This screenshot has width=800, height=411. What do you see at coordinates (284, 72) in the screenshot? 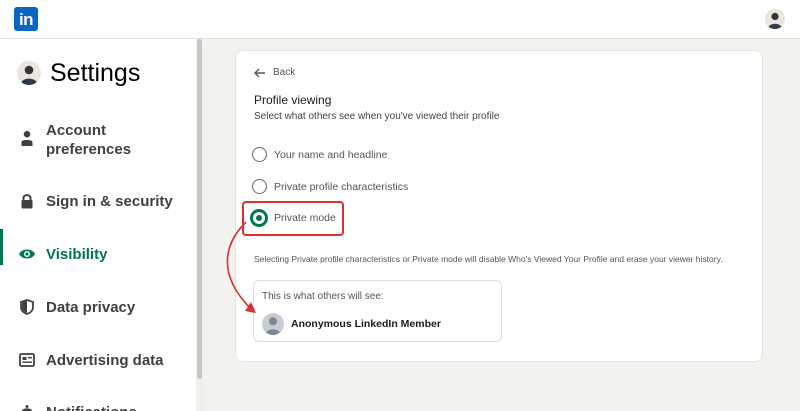
I see `back-label: Back` at bounding box center [284, 72].